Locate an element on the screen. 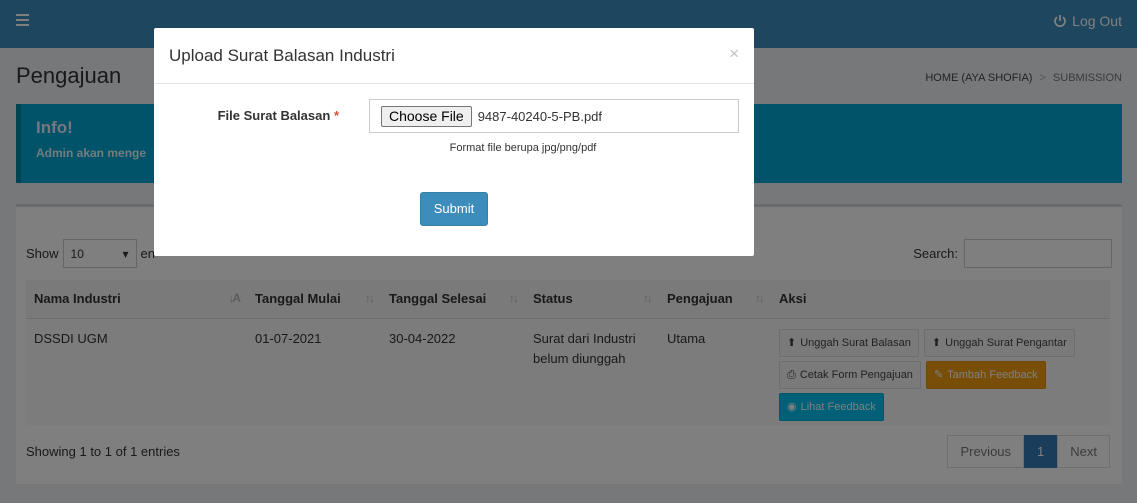 The height and width of the screenshot is (503, 1137). file-input: Choose File 9487-40240-5-PB.pdf is located at coordinates (554, 116).